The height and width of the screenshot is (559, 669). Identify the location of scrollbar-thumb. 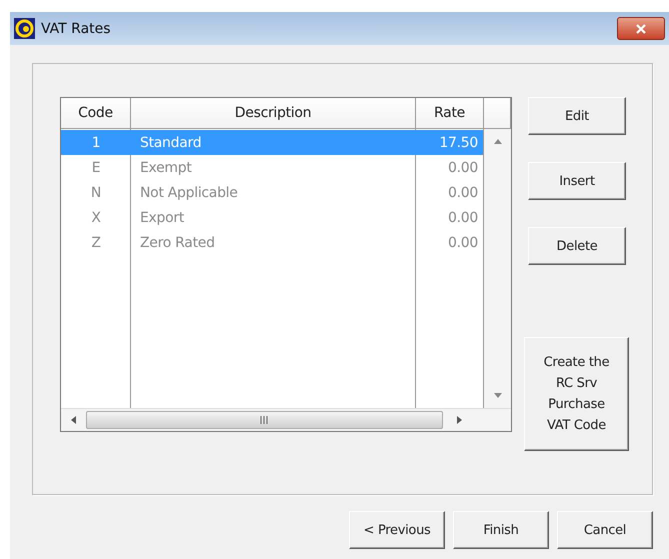
(264, 420).